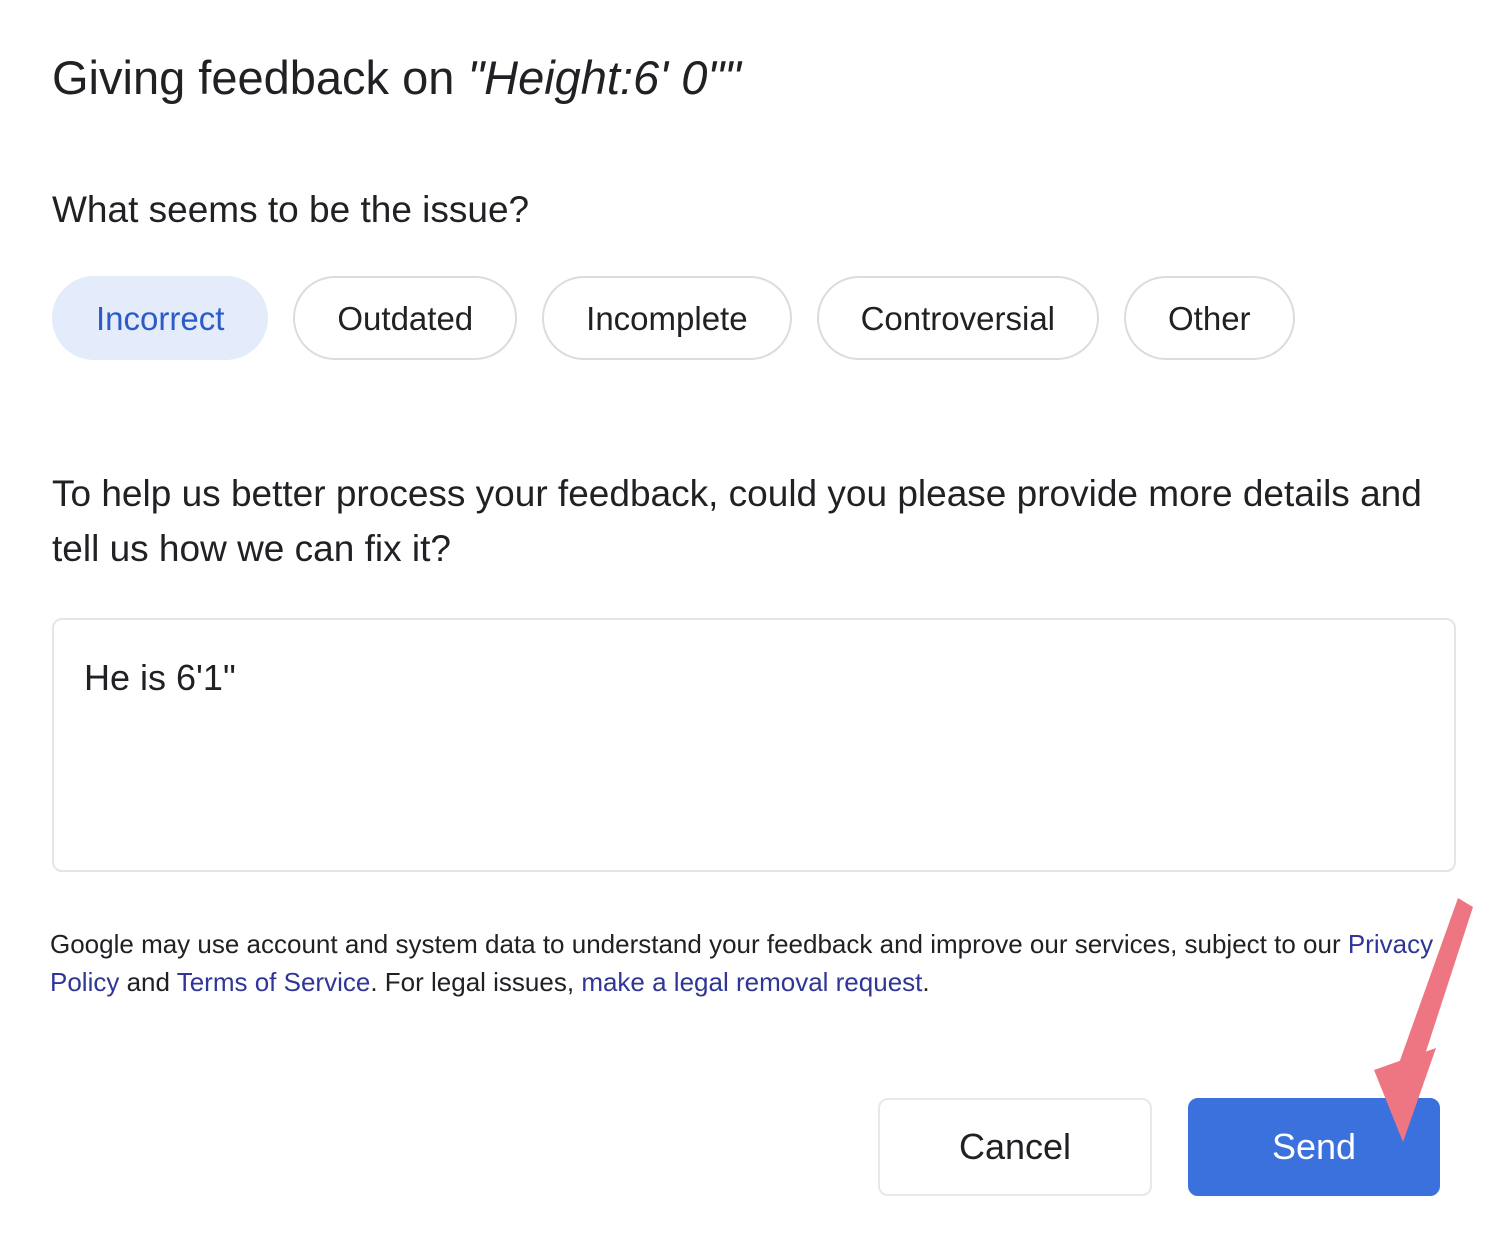 Image resolution: width=1490 pixels, height=1240 pixels. I want to click on chip-other: Other, so click(1209, 318).